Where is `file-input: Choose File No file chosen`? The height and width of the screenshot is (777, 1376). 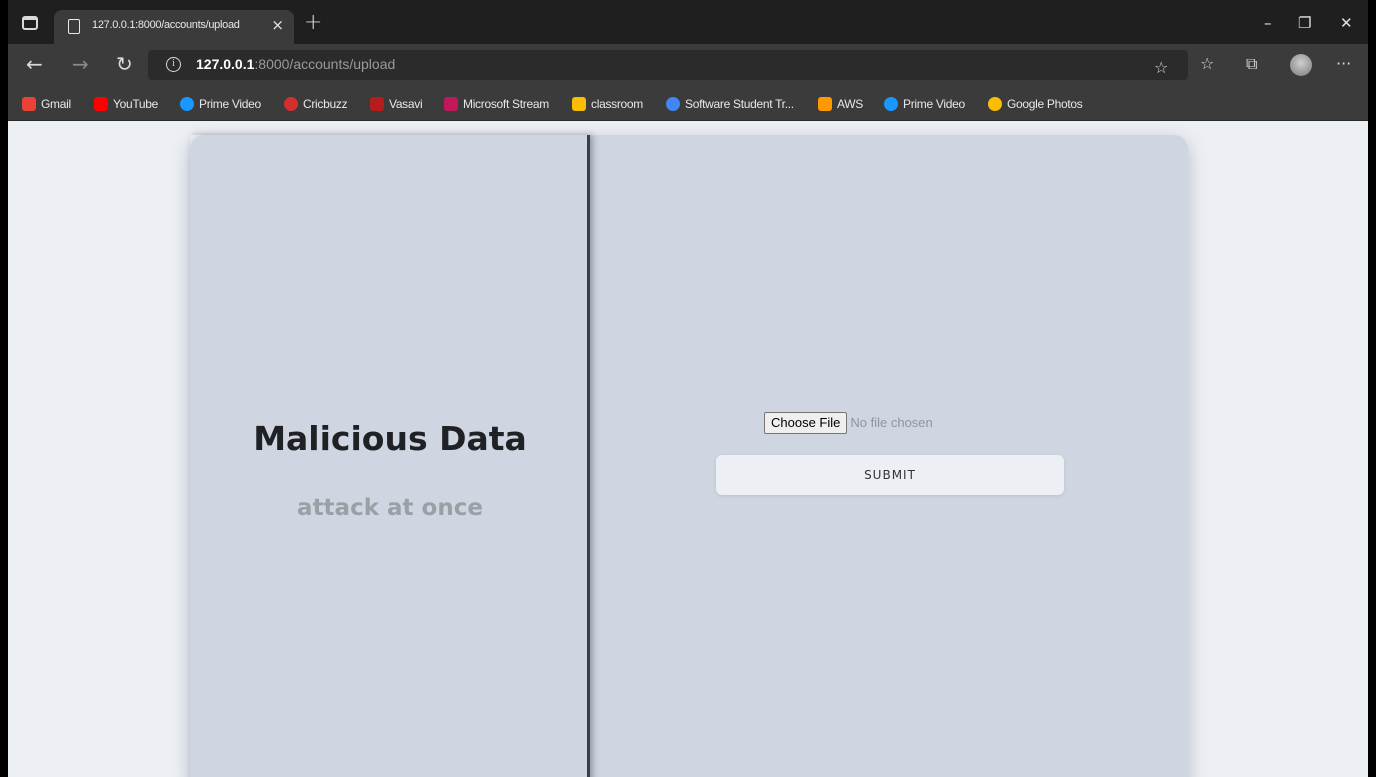 file-input: Choose File No file chosen is located at coordinates (848, 423).